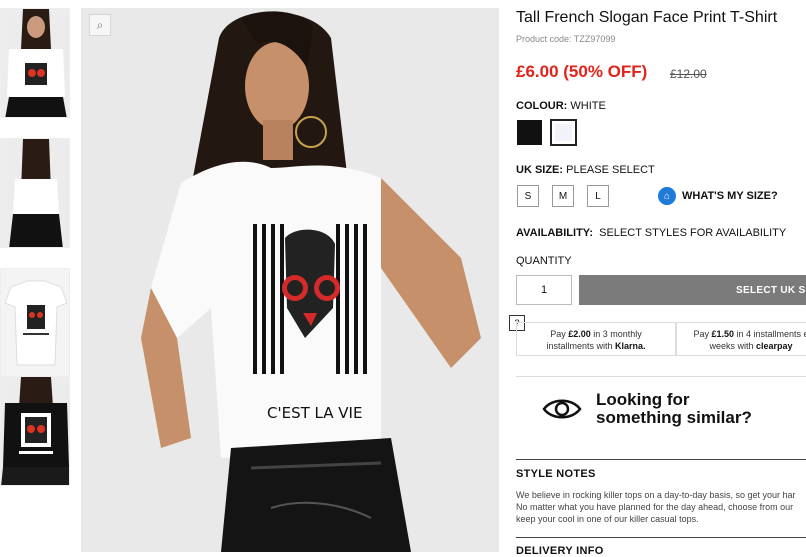 This screenshot has height=557, width=806. What do you see at coordinates (722, 334) in the screenshot?
I see `clearpay-amount: £1.50` at bounding box center [722, 334].